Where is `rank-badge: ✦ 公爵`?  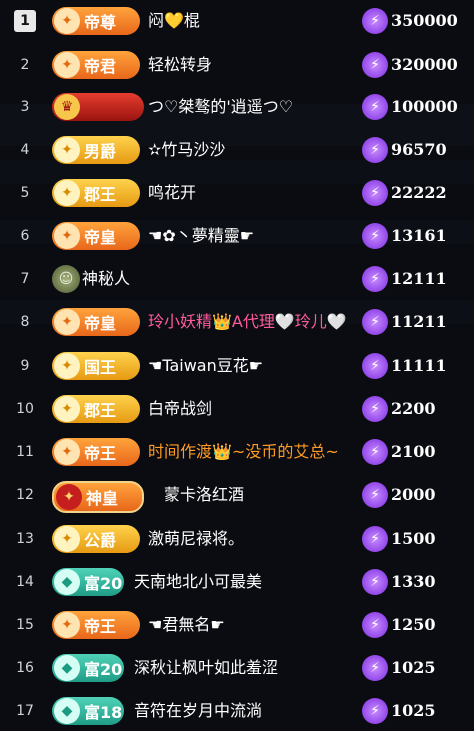 rank-badge: ✦ 公爵 is located at coordinates (96, 538).